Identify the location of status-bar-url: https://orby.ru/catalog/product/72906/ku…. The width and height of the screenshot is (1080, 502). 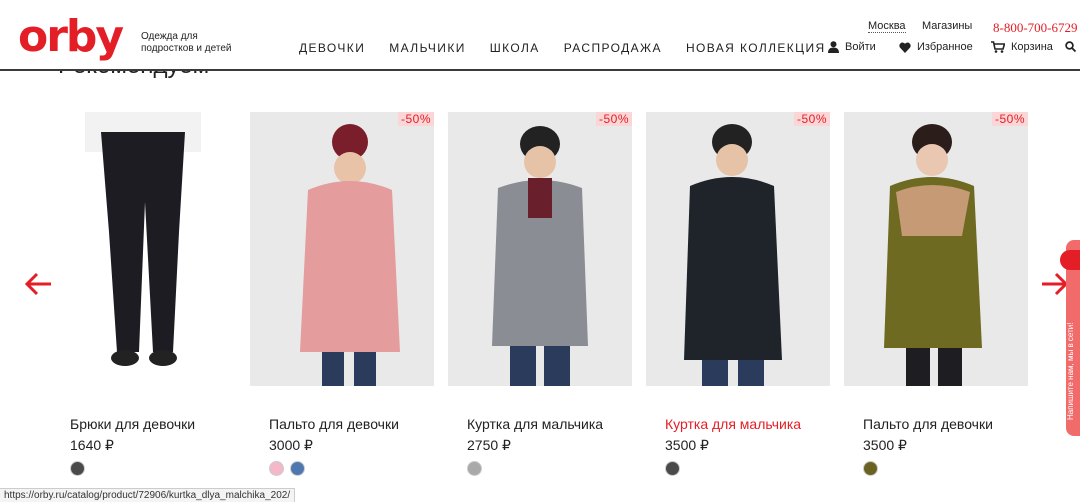
(148, 495).